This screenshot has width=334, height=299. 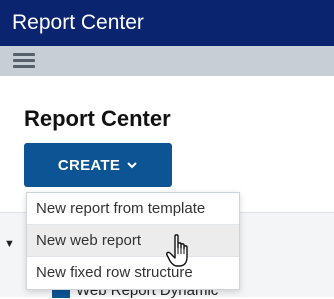 What do you see at coordinates (133, 209) in the screenshot?
I see `menu-item-new-report-from-template: New report from template` at bounding box center [133, 209].